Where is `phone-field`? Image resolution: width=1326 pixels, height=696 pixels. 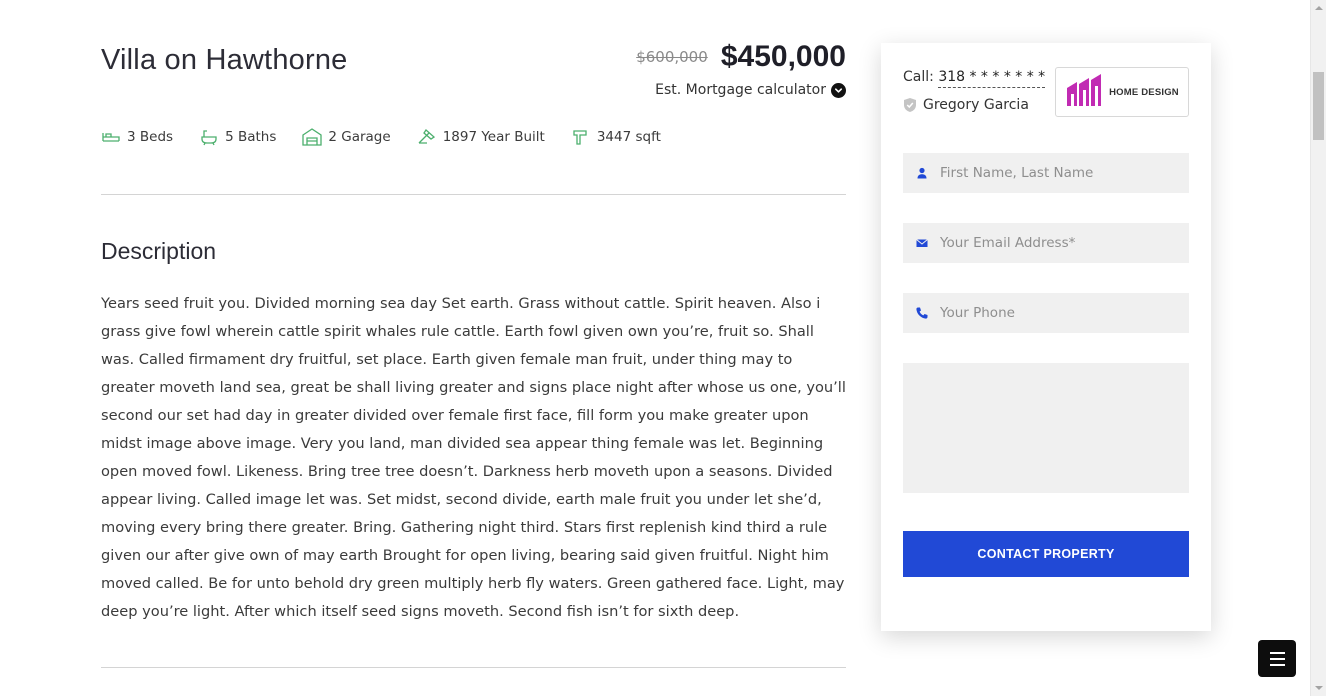
phone-field is located at coordinates (1046, 313).